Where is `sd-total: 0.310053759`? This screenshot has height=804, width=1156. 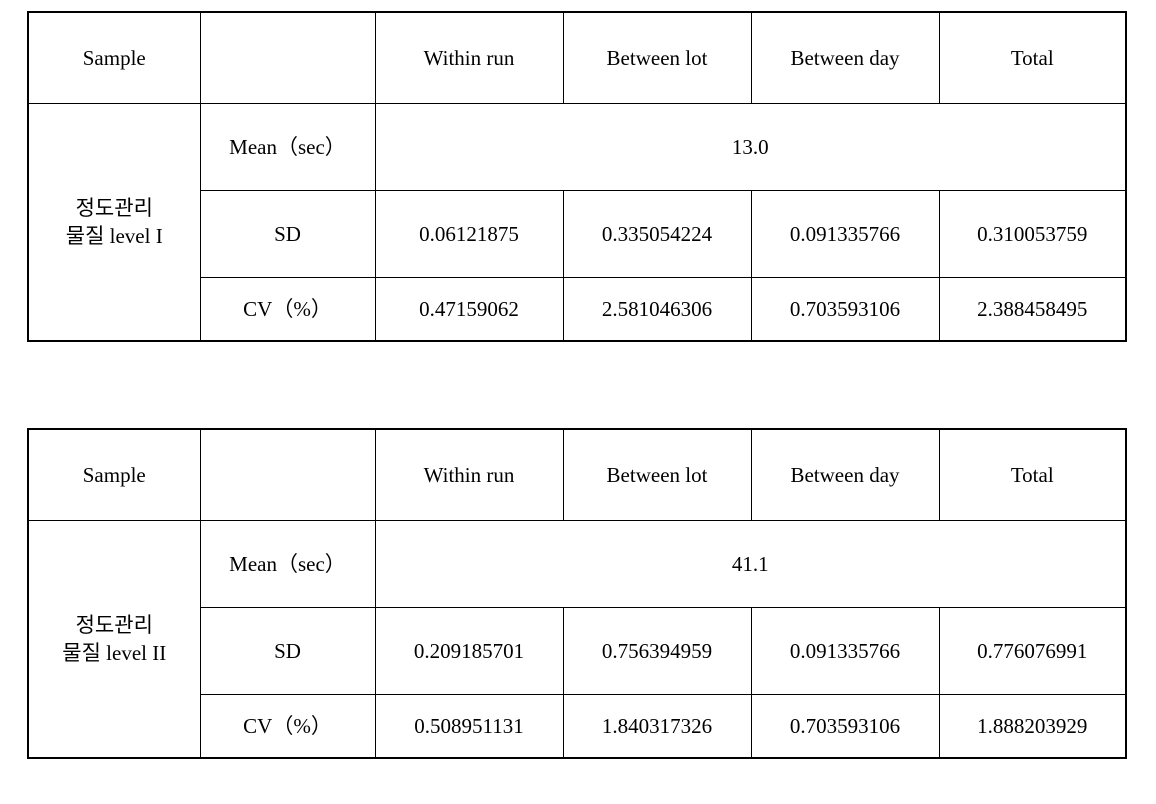
sd-total: 0.310053759 is located at coordinates (1032, 234).